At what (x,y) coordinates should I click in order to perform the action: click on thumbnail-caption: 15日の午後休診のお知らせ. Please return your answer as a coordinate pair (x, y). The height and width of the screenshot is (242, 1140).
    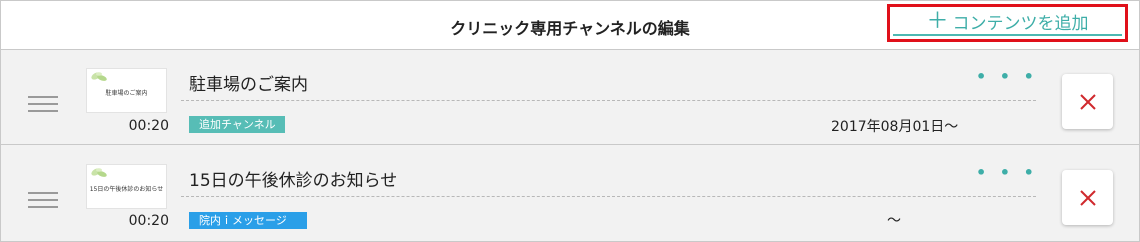
    Looking at the image, I should click on (126, 189).